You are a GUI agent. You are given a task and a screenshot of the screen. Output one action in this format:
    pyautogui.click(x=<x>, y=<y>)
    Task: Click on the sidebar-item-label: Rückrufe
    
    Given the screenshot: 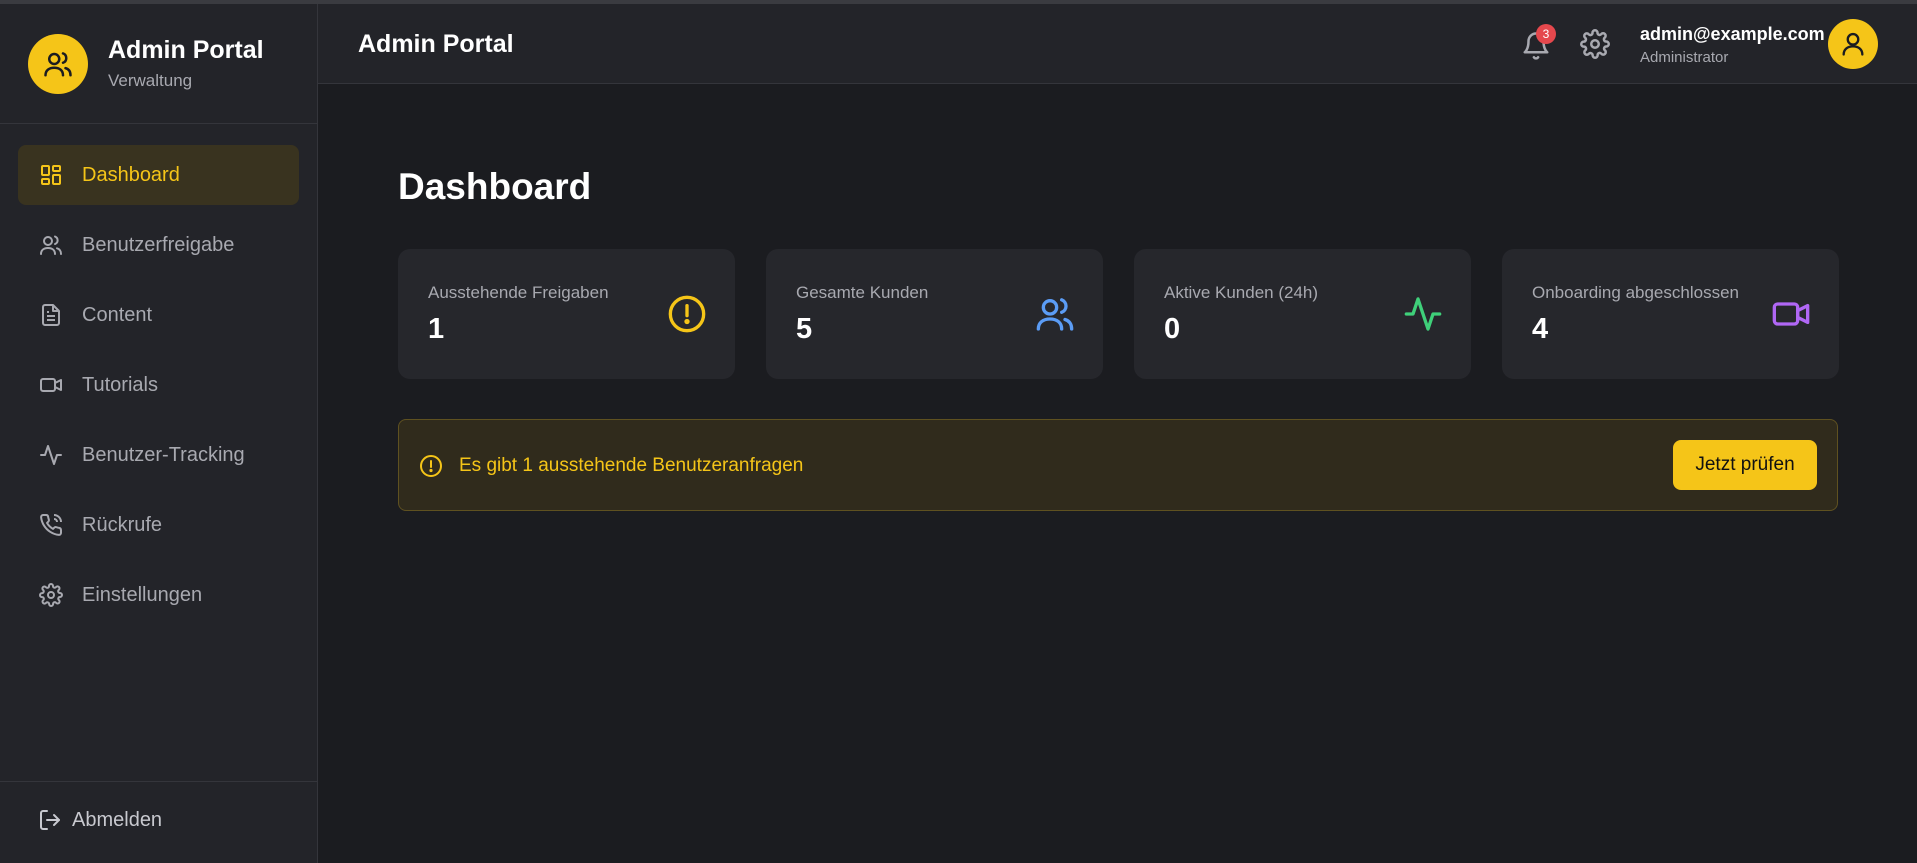 What is the action you would take?
    pyautogui.click(x=122, y=524)
    